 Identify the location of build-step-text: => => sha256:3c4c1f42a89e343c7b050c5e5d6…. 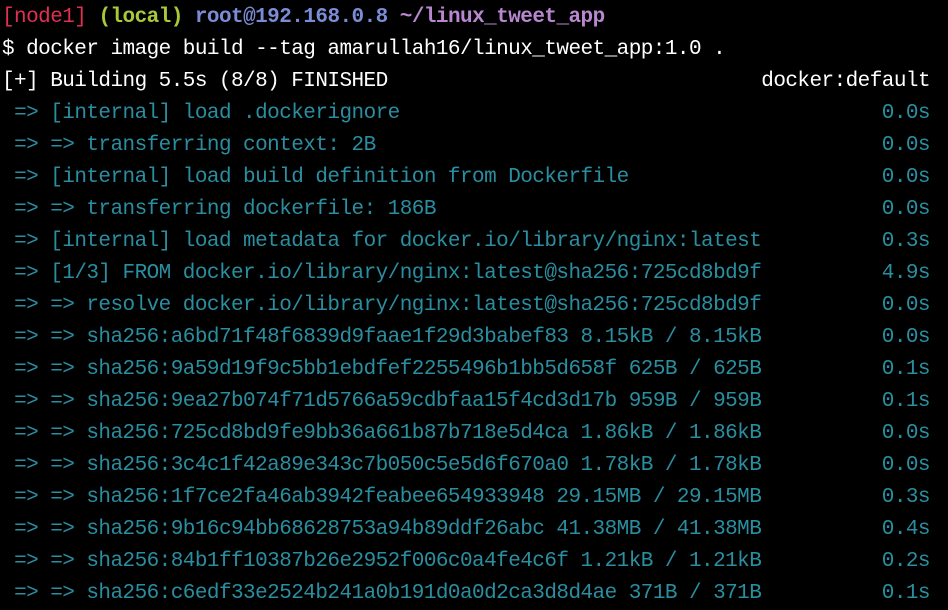
(388, 465).